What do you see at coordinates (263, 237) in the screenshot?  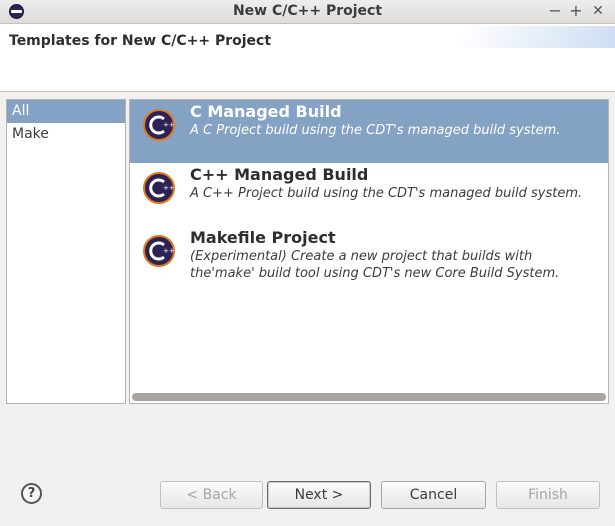 I see `template-name: Makefile Project` at bounding box center [263, 237].